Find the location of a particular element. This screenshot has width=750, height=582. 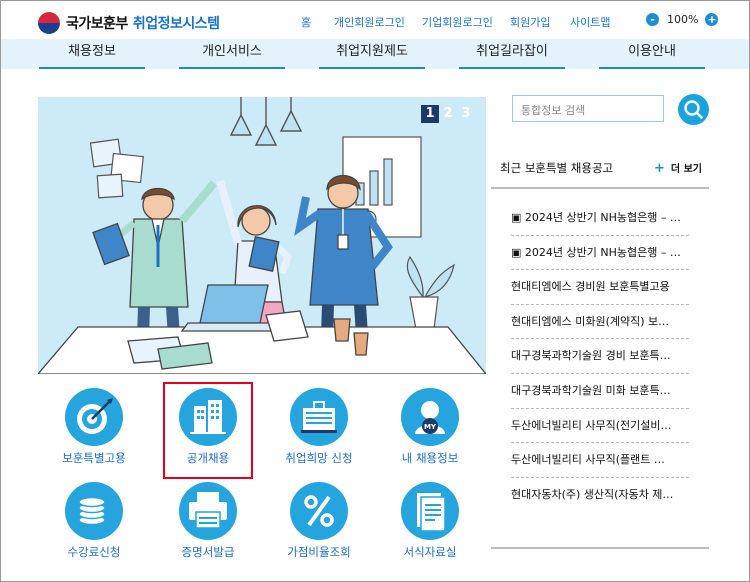

service-label: 서식자료실 is located at coordinates (430, 552).